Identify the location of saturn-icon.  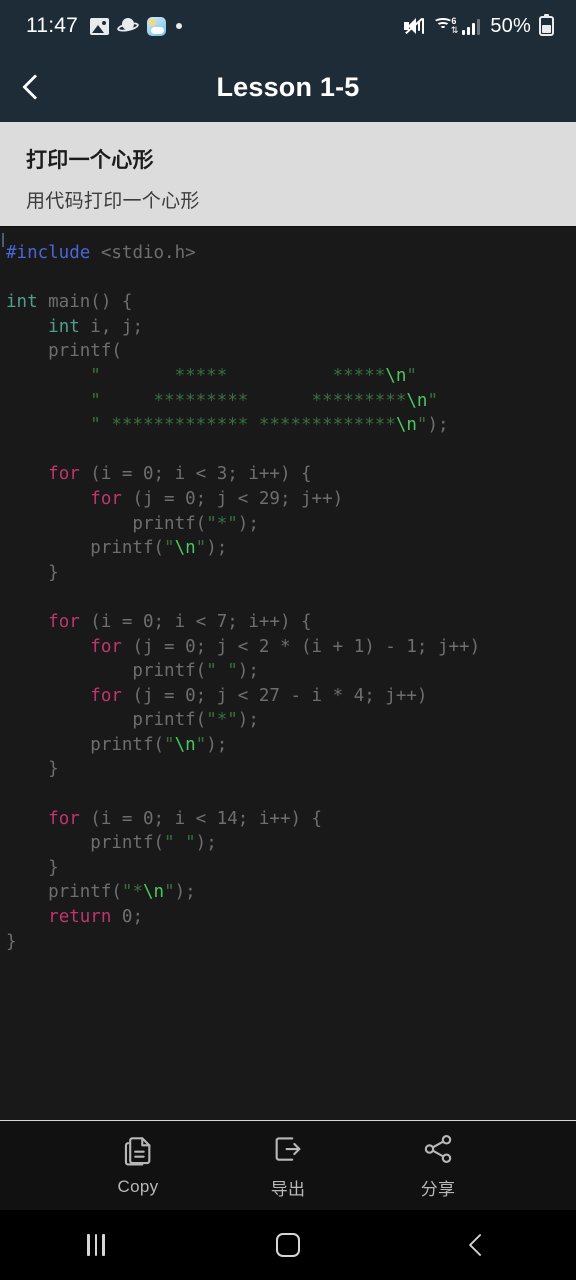
(128, 26).